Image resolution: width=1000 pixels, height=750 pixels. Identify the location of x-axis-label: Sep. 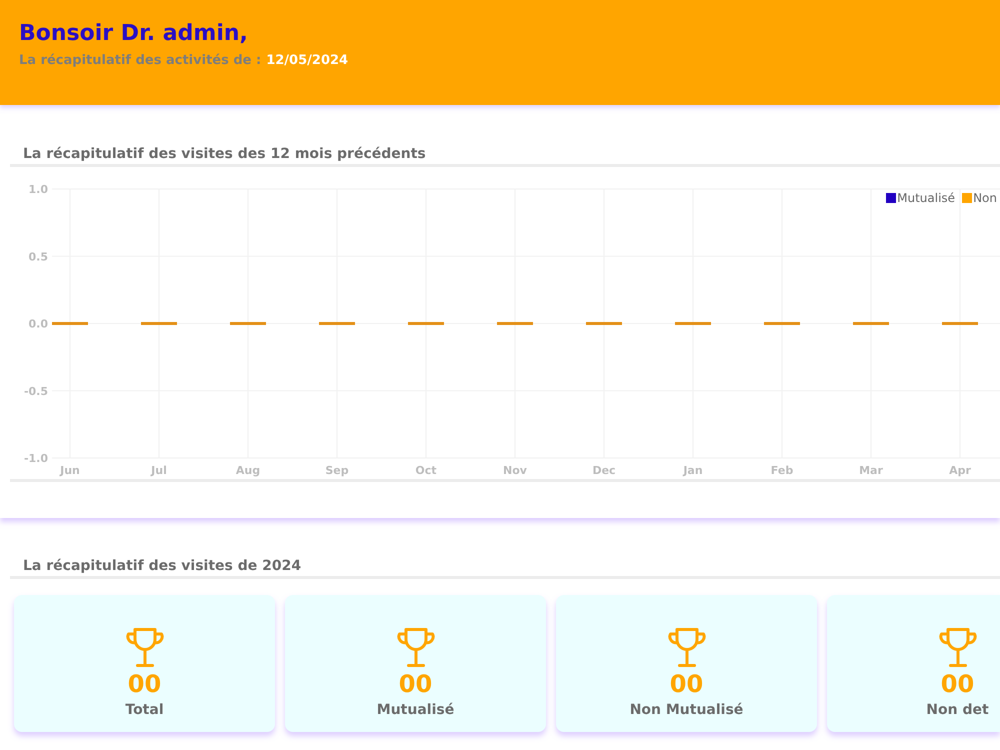
(337, 470).